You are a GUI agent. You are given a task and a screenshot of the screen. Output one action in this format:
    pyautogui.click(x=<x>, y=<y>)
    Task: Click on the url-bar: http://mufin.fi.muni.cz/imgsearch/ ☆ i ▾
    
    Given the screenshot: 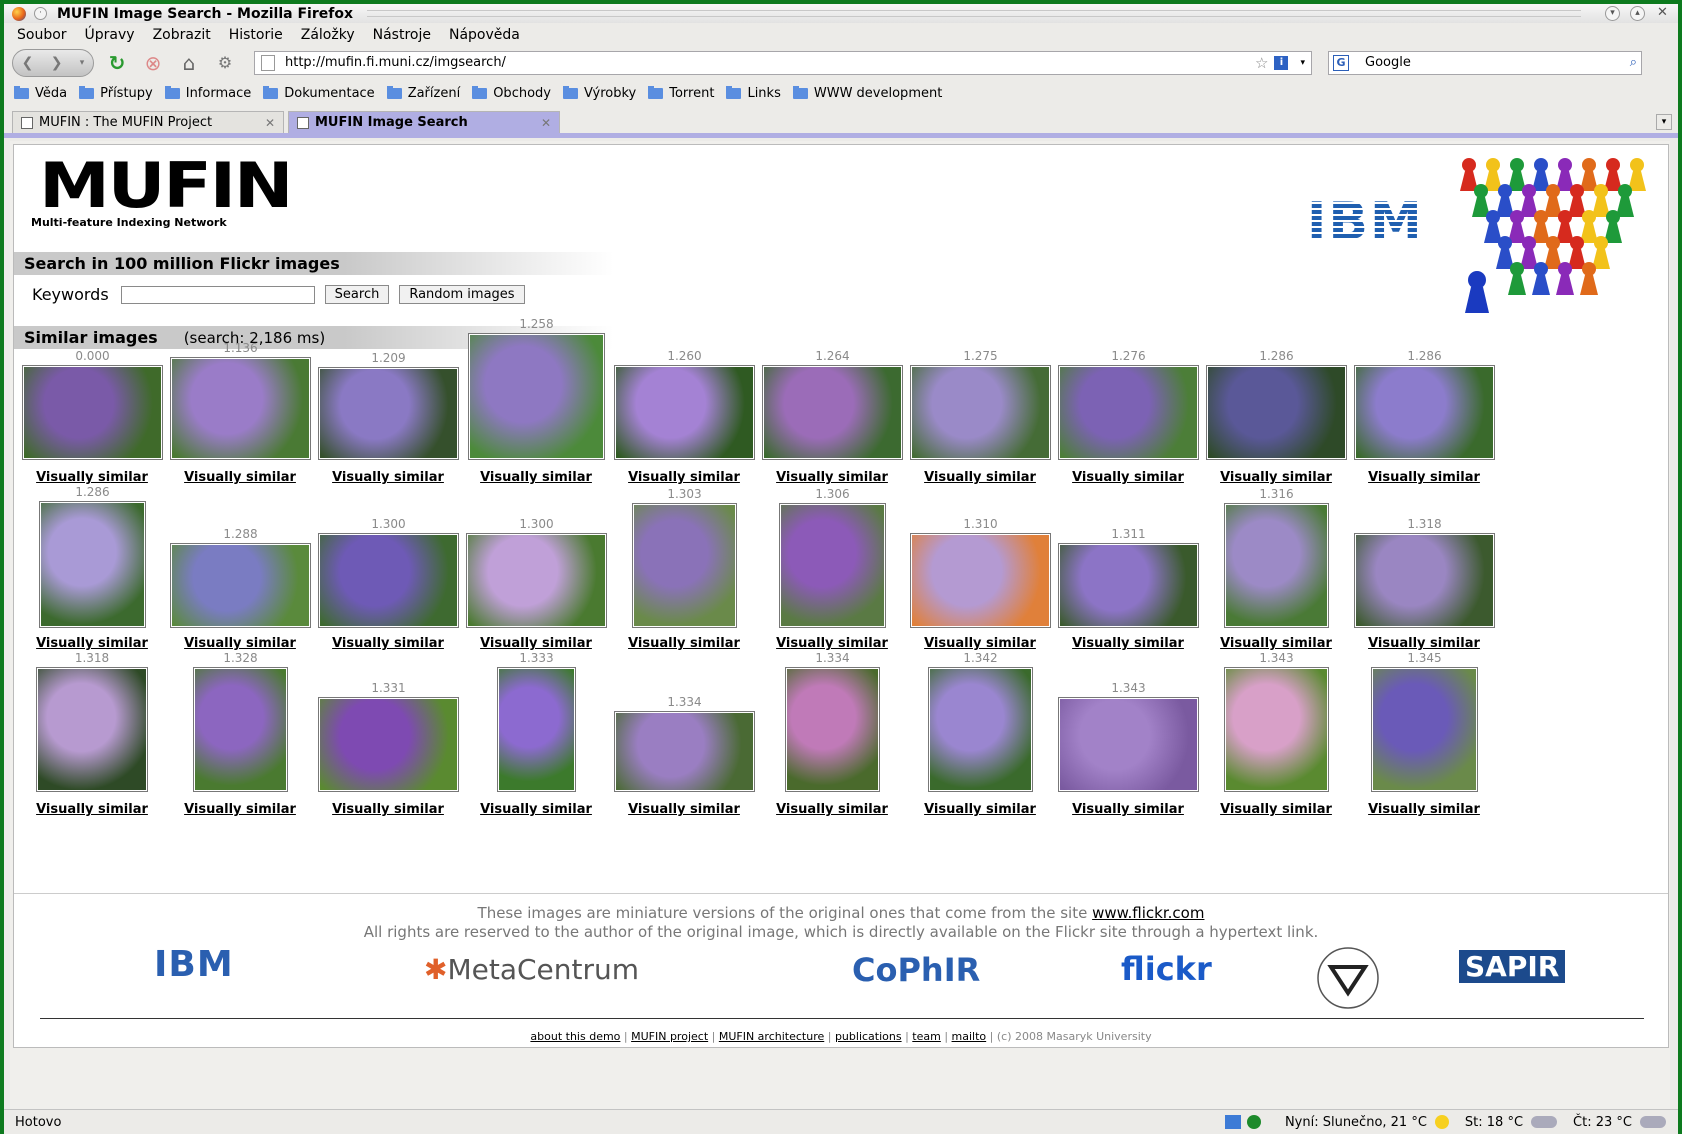 What is the action you would take?
    pyautogui.click(x=783, y=62)
    